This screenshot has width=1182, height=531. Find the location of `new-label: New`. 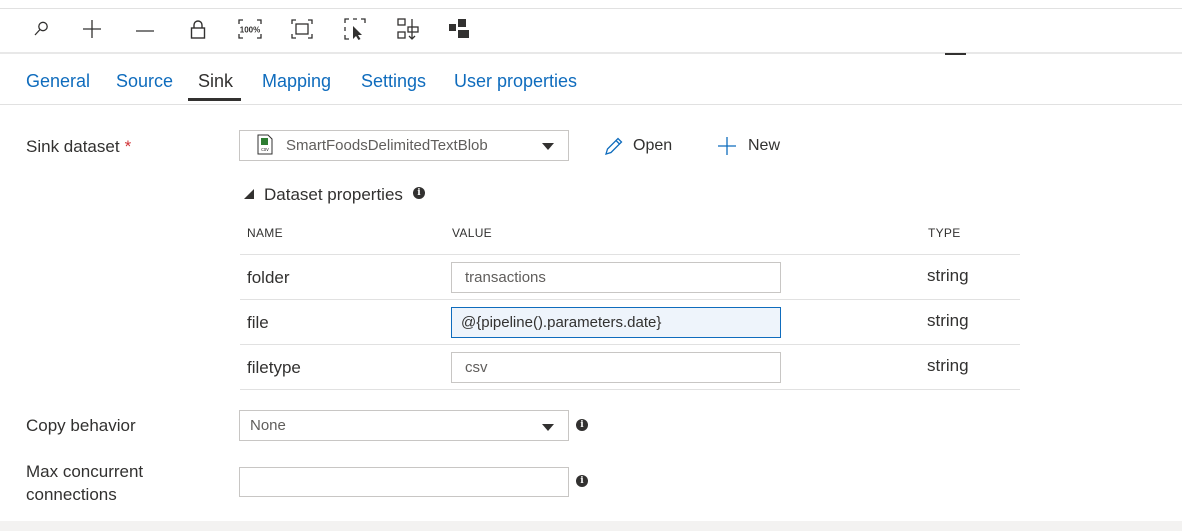

new-label: New is located at coordinates (764, 145).